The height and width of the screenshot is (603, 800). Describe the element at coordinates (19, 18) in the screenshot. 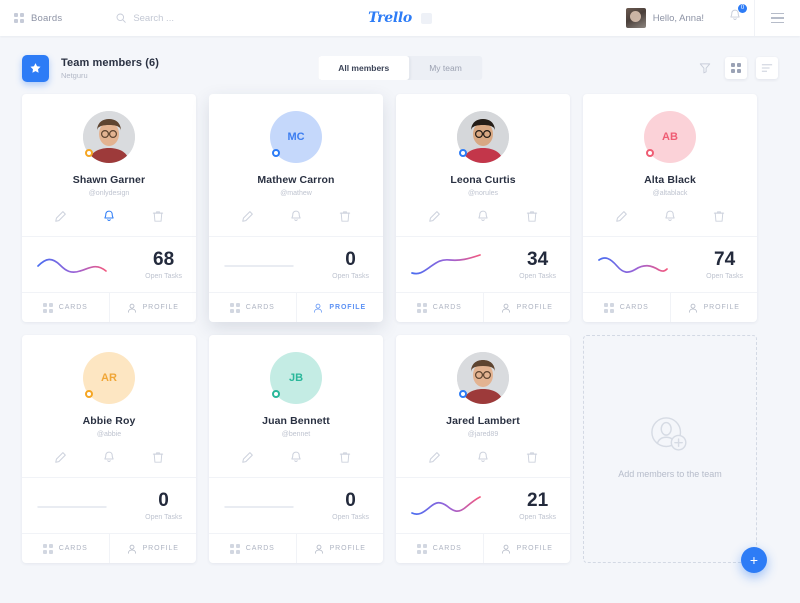

I see `grid-icon` at that location.